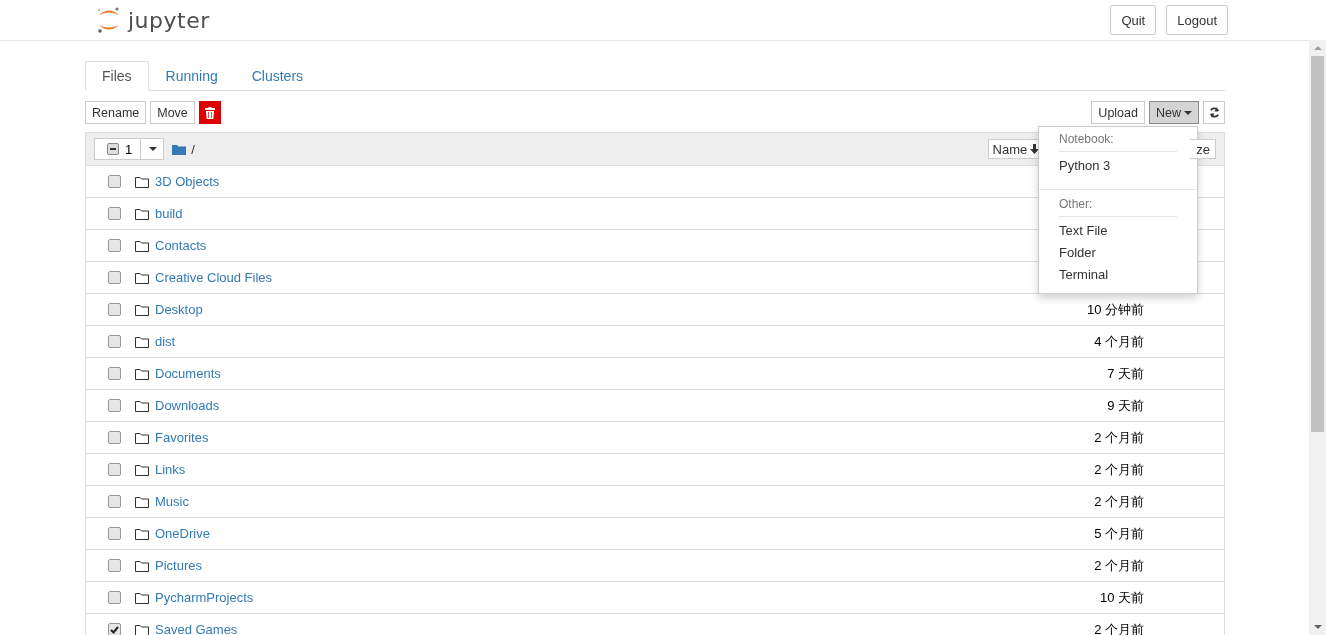  Describe the element at coordinates (169, 20) in the screenshot. I see `logo-text: jupyter` at that location.